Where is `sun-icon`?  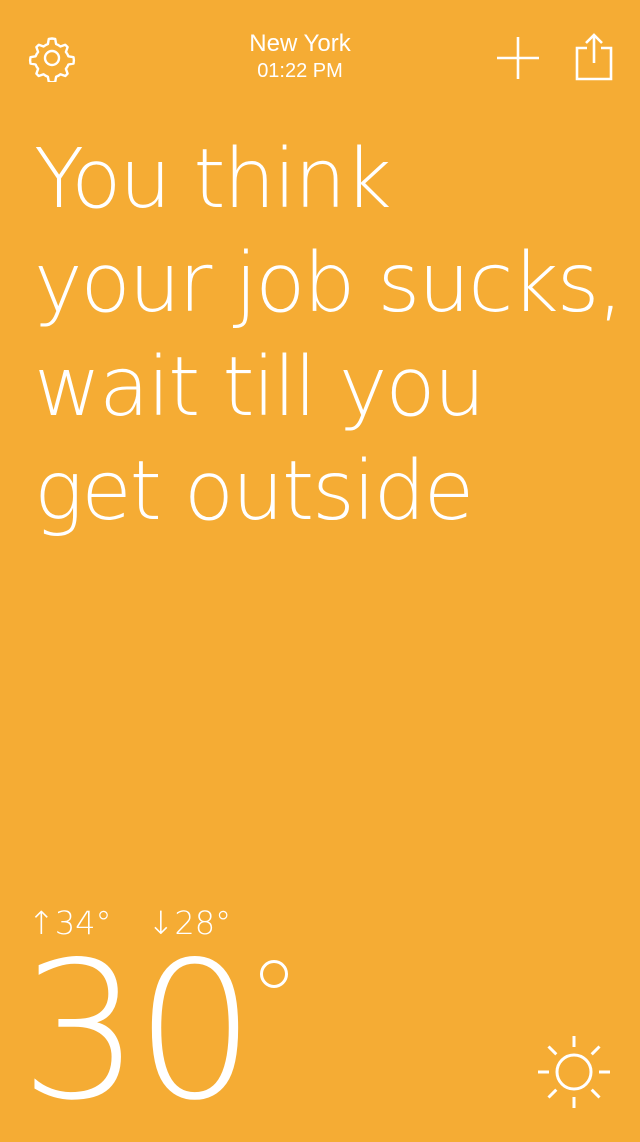 sun-icon is located at coordinates (574, 1072).